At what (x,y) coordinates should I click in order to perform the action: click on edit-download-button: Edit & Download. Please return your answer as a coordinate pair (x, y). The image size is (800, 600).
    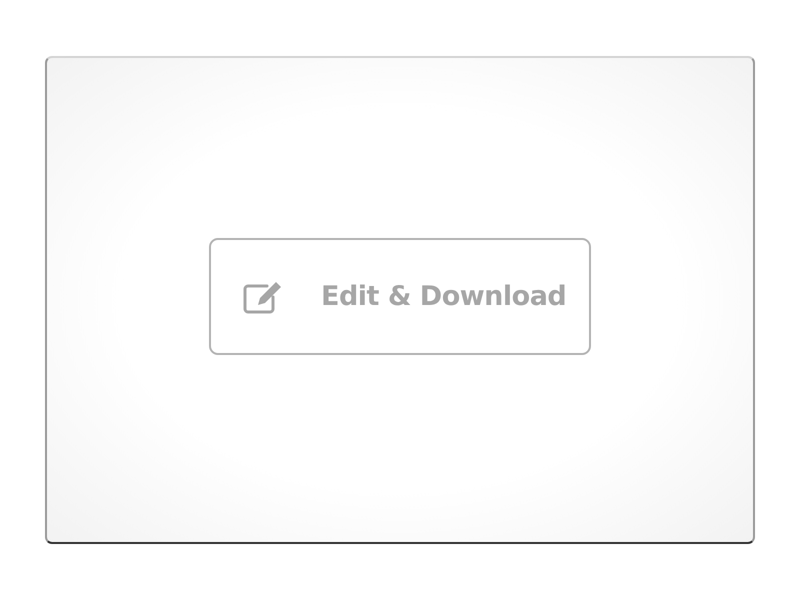
    Looking at the image, I should click on (400, 296).